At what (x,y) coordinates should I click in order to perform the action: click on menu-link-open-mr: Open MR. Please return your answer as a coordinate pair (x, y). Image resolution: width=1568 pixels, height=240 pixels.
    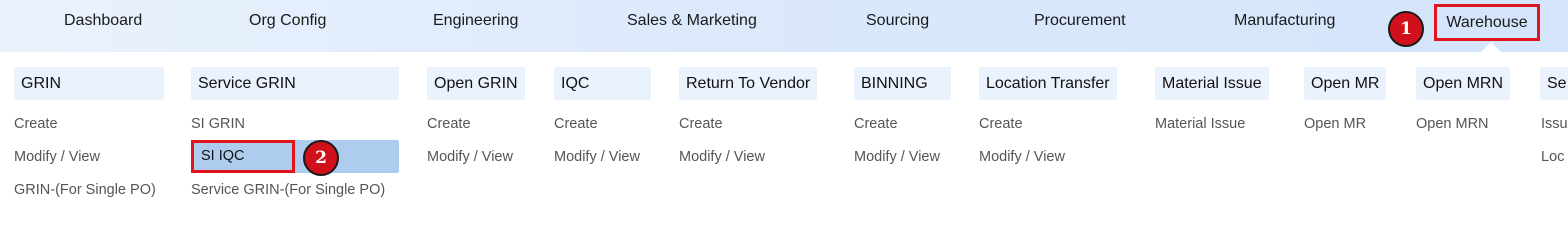
    Looking at the image, I should click on (1335, 124).